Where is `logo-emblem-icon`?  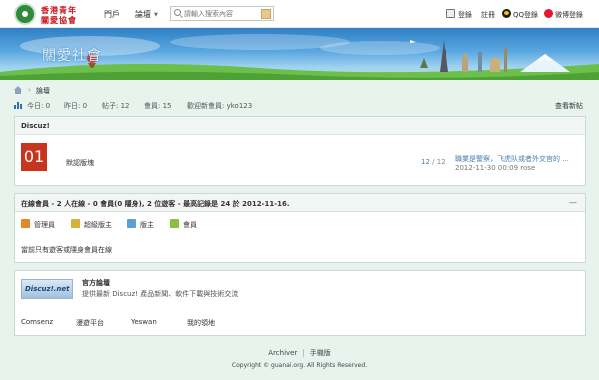 logo-emblem-icon is located at coordinates (25, 14).